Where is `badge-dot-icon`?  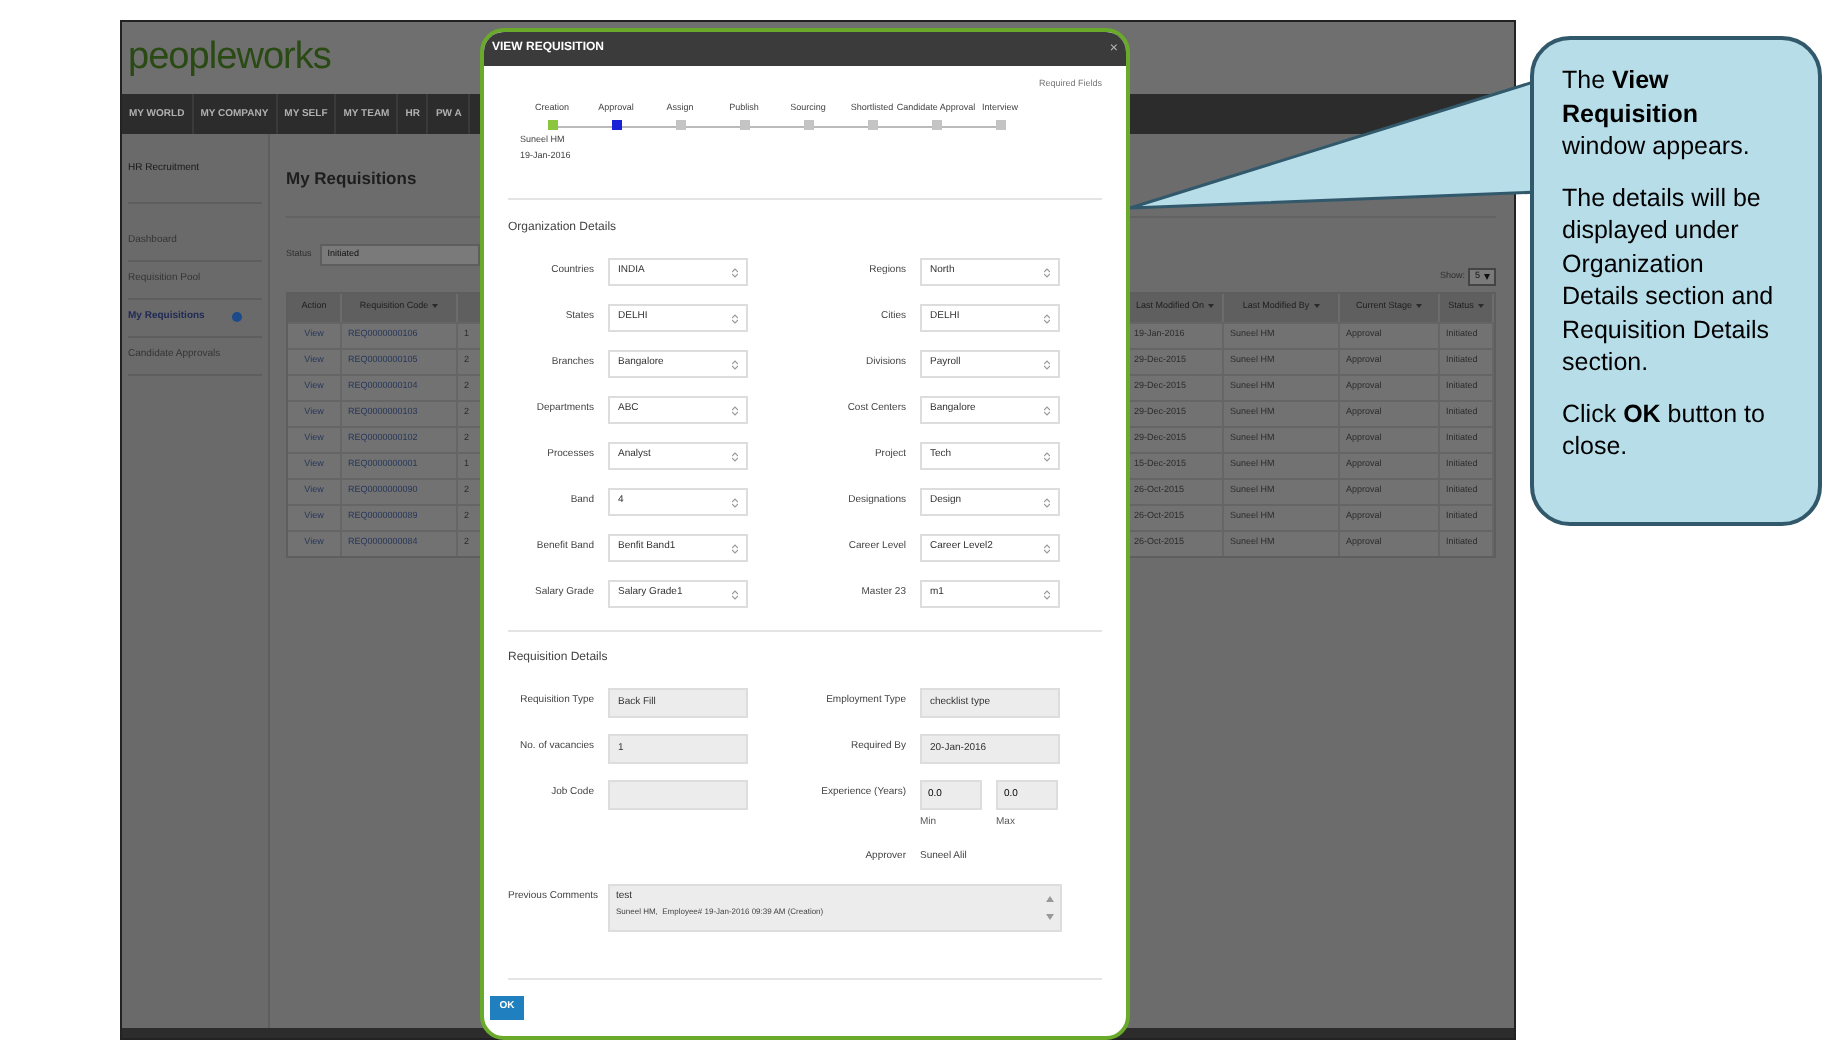
badge-dot-icon is located at coordinates (237, 317).